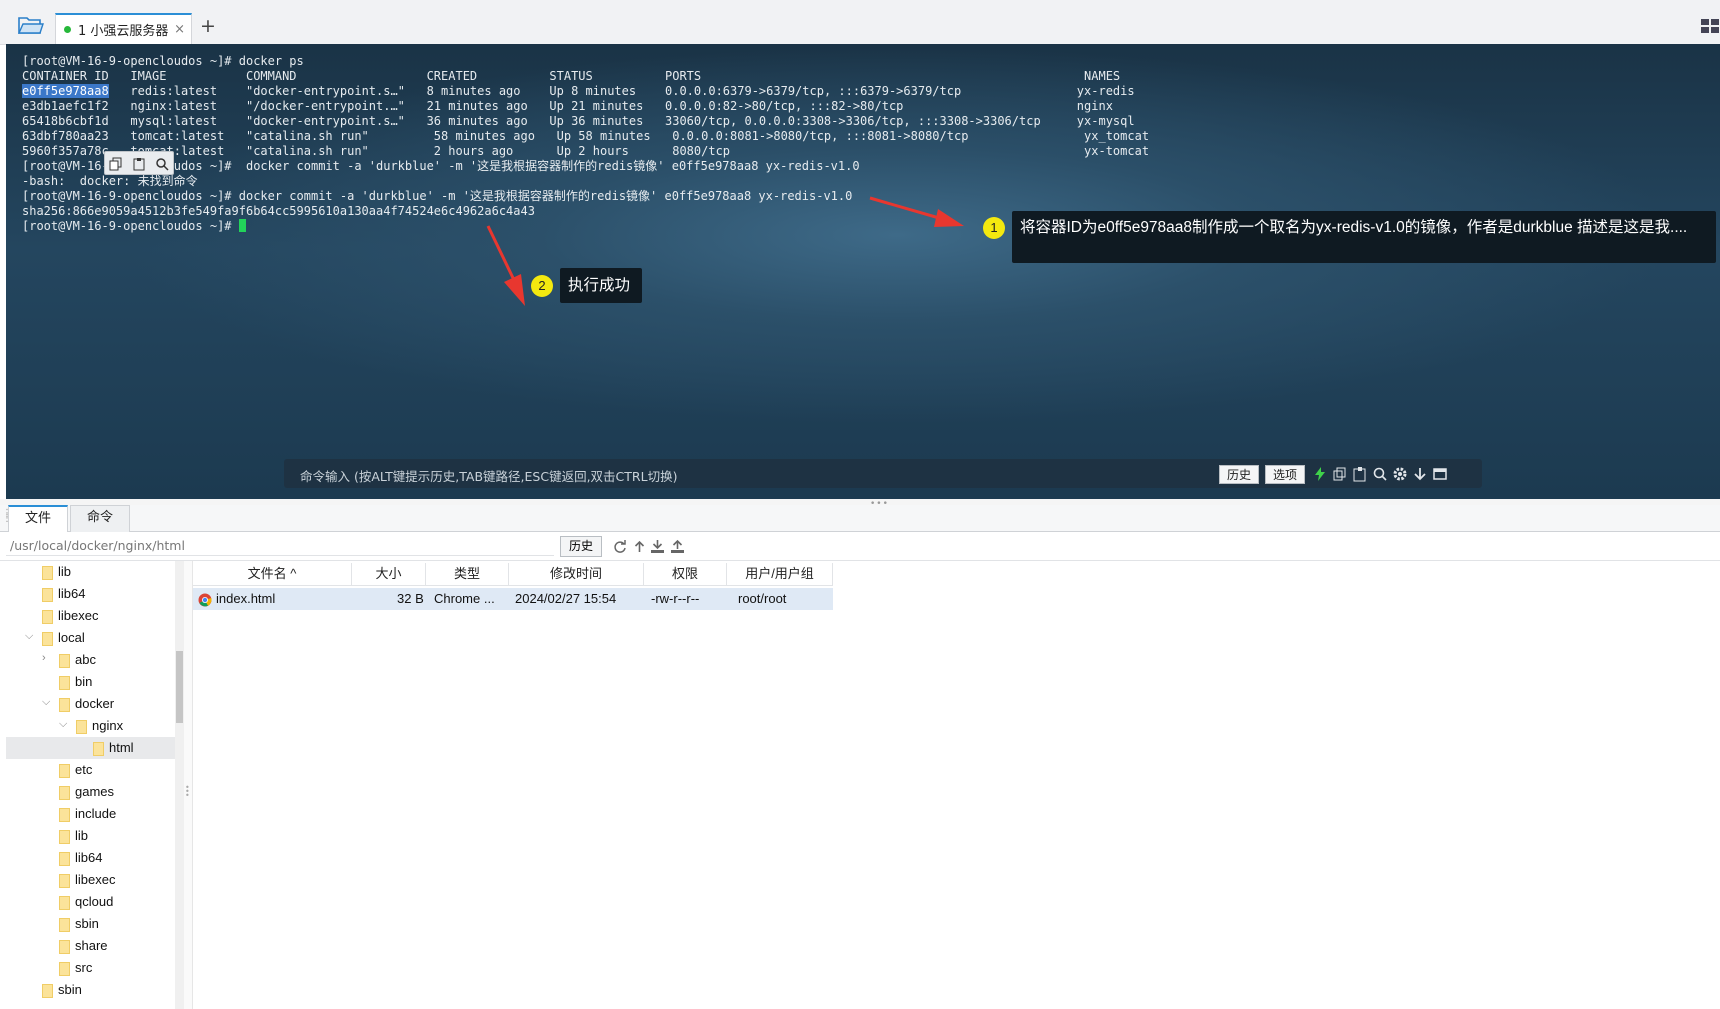  I want to click on tree-item-label: etc, so click(84, 769).